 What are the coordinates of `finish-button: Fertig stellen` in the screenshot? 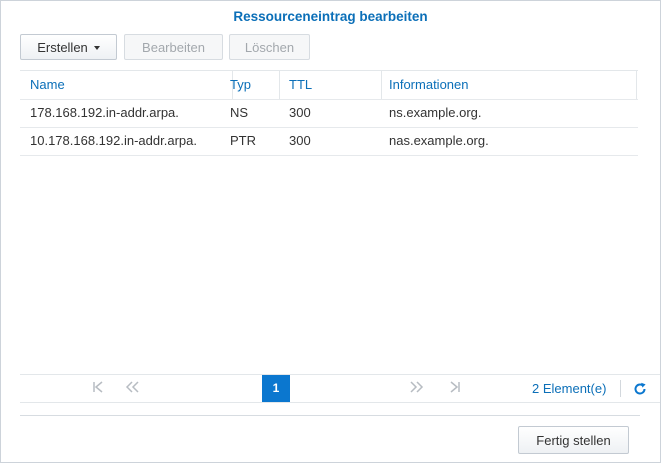 It's located at (573, 440).